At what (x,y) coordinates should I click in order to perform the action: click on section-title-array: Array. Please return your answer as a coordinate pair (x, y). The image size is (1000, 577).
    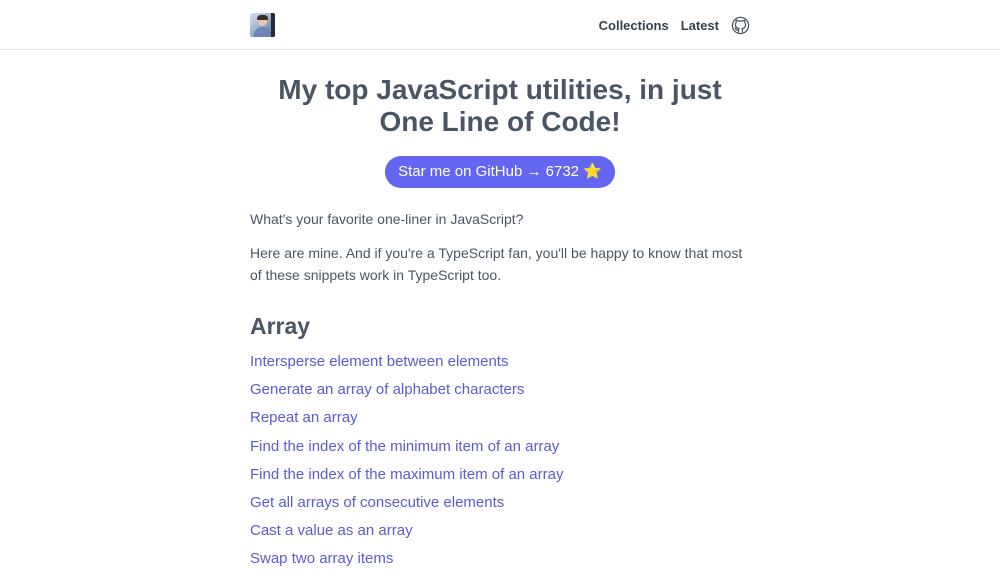
    Looking at the image, I should click on (280, 326).